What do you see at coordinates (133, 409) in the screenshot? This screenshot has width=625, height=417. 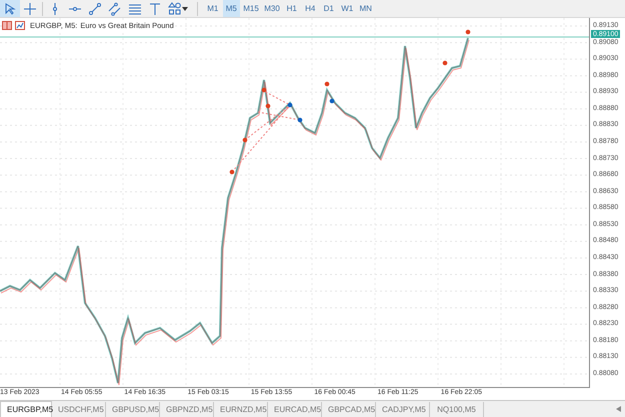 I see `chart-tab: GBPUSD,M5` at bounding box center [133, 409].